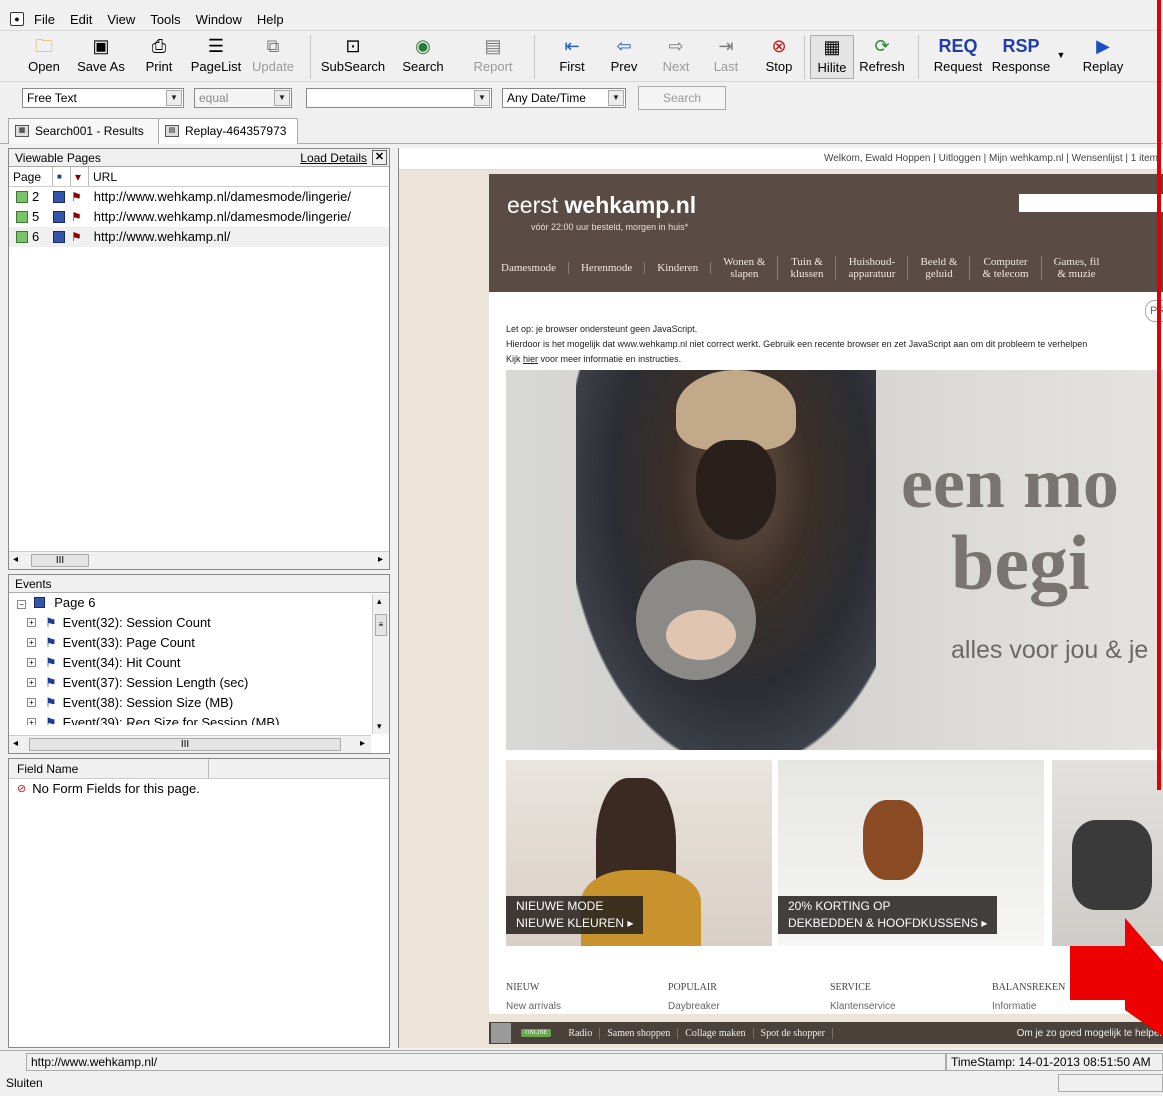 The image size is (1163, 1096). What do you see at coordinates (109, 768) in the screenshot?
I see `col-field-name: Field Name` at bounding box center [109, 768].